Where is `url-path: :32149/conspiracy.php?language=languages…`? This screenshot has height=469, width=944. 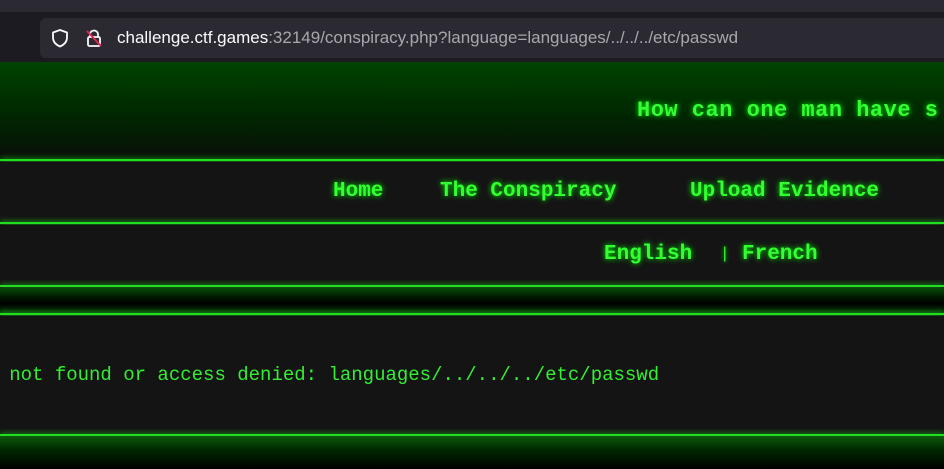 url-path: :32149/conspiracy.php?language=languages… is located at coordinates (503, 37).